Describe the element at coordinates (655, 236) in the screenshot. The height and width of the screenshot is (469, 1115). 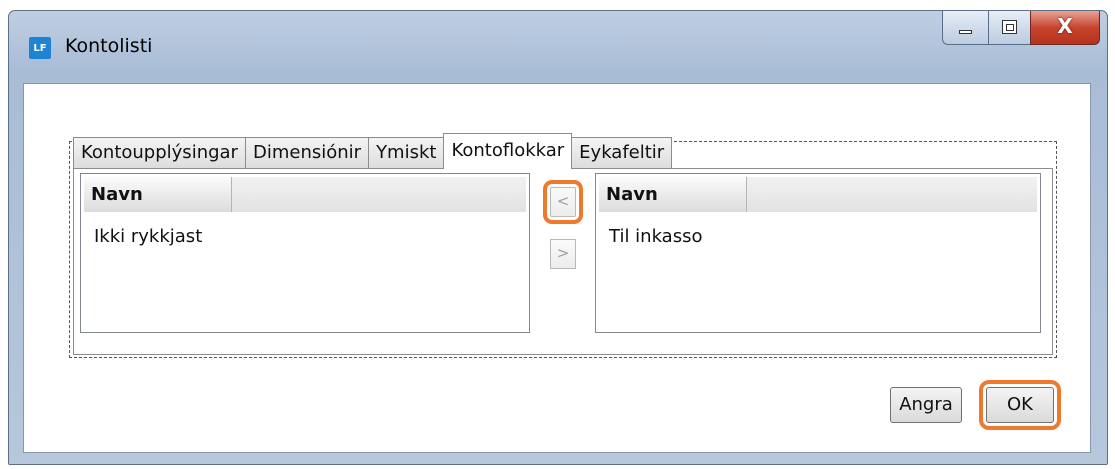
I see `list-item: Til inkasso` at that location.